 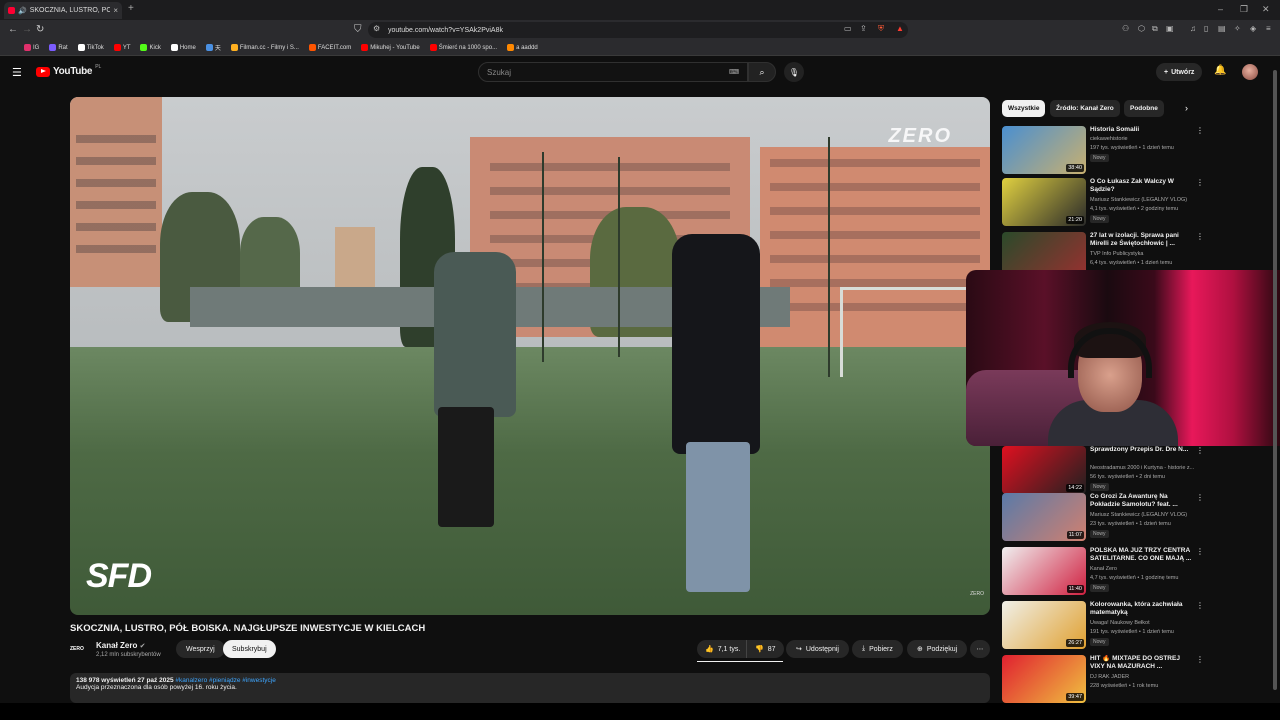 I want to click on extension-icon: ⚇, so click(x=1125, y=28).